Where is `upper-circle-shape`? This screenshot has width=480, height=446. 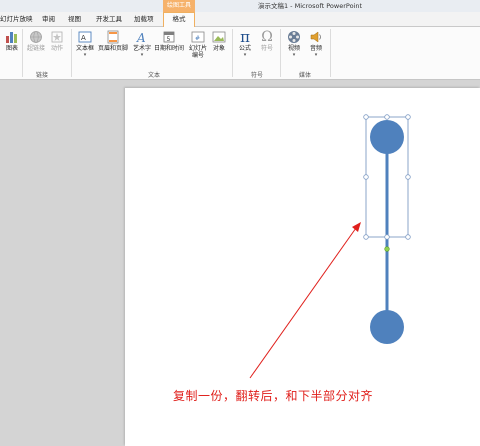 upper-circle-shape is located at coordinates (387, 137).